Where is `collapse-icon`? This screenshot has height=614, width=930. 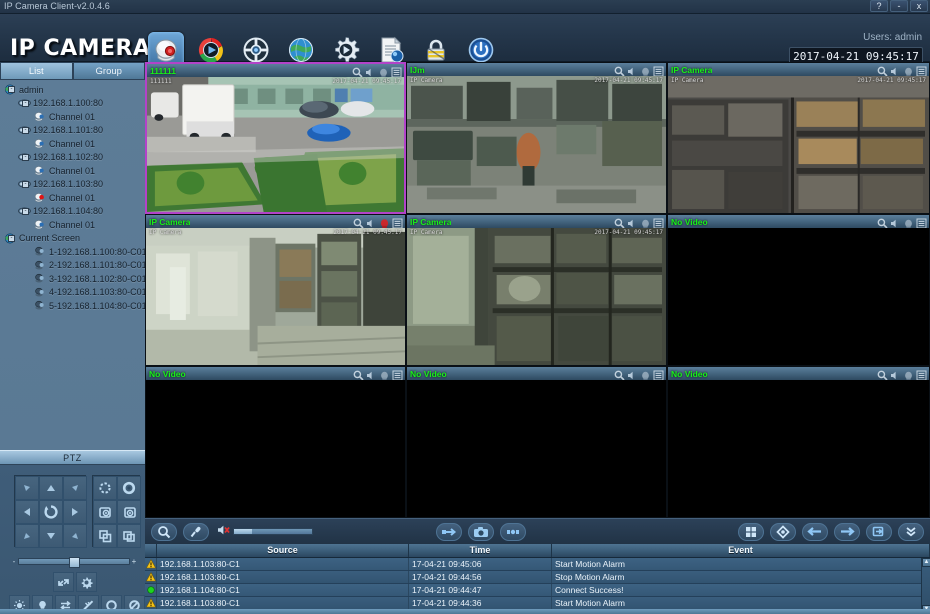
collapse-icon is located at coordinates (911, 531).